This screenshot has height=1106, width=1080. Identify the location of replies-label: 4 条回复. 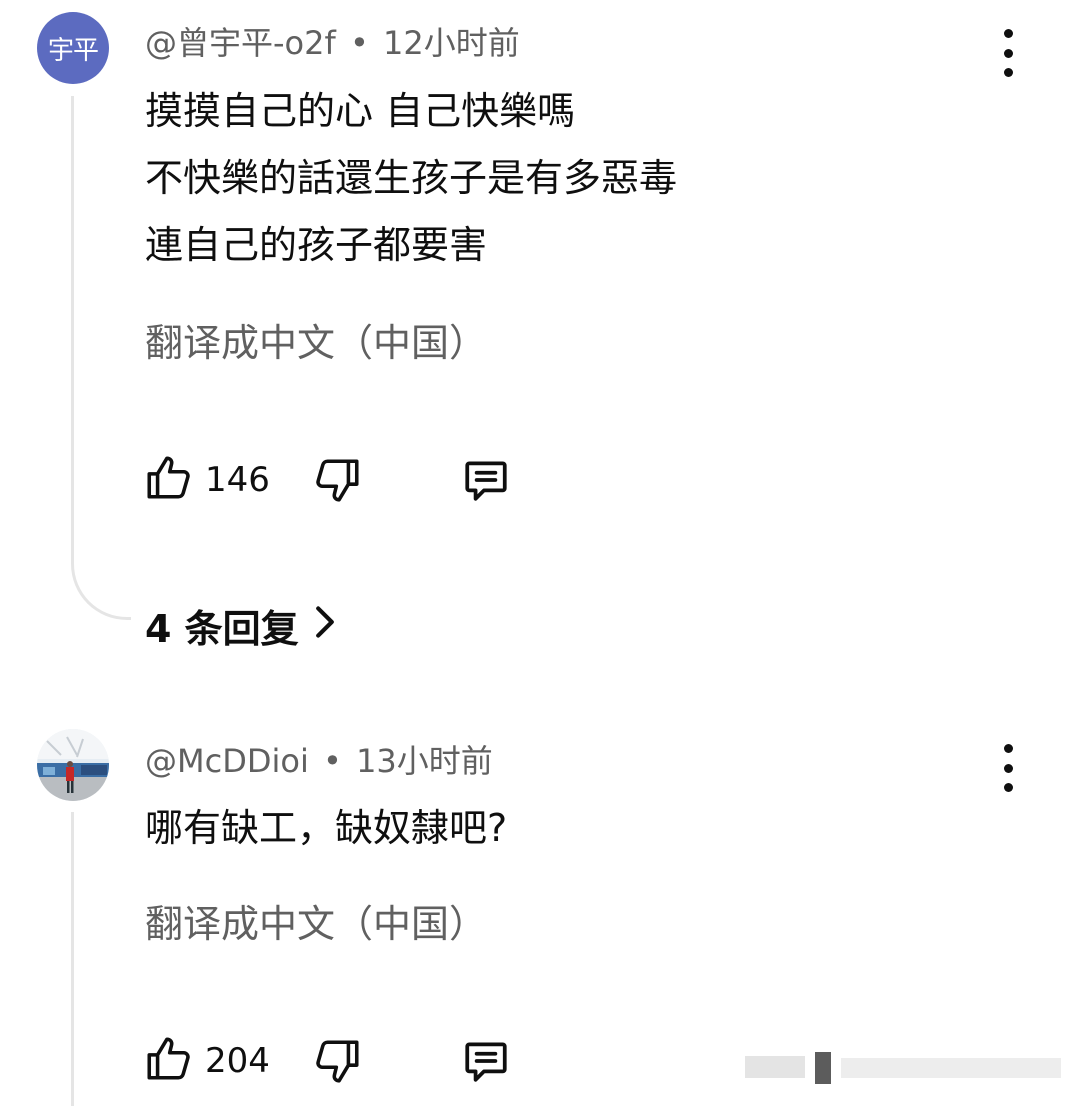
(222, 629).